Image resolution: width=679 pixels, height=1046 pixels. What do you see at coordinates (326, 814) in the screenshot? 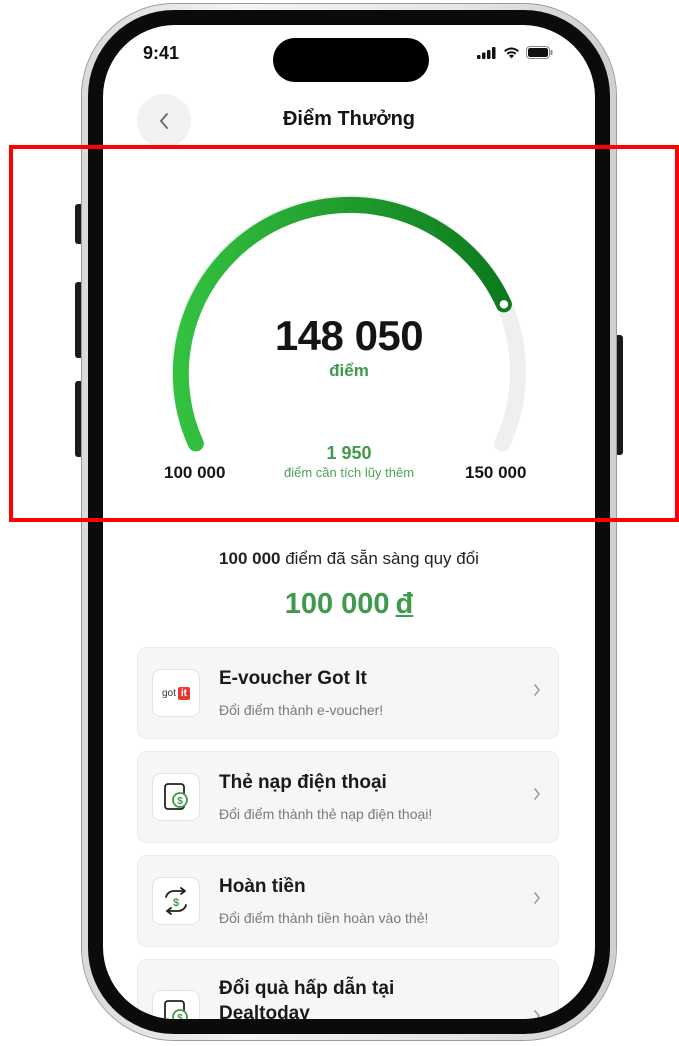
I see `option-subtitle: Đổi điểm thành thẻ nạp điện thoại!` at bounding box center [326, 814].